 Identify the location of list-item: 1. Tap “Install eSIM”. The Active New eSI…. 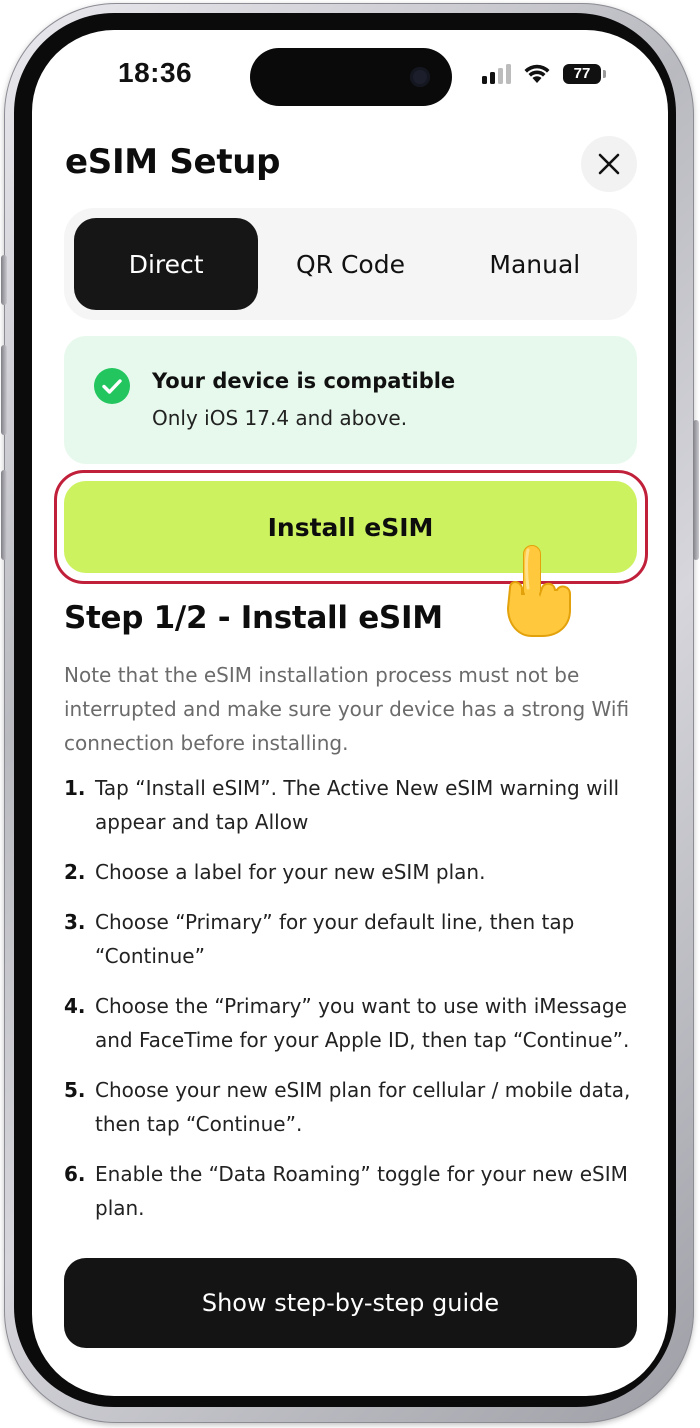
(354, 805).